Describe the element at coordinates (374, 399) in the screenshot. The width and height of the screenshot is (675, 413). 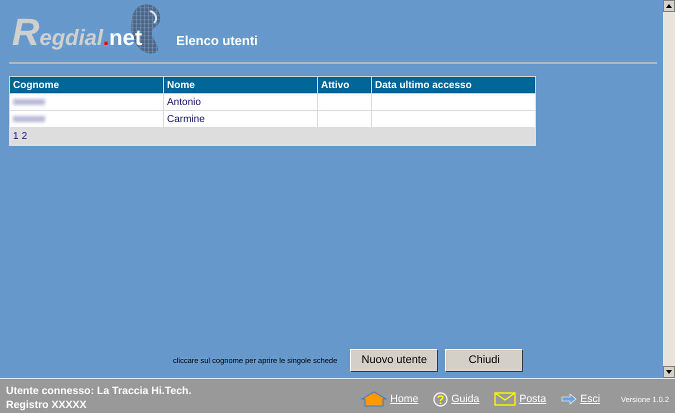
I see `house-icon` at that location.